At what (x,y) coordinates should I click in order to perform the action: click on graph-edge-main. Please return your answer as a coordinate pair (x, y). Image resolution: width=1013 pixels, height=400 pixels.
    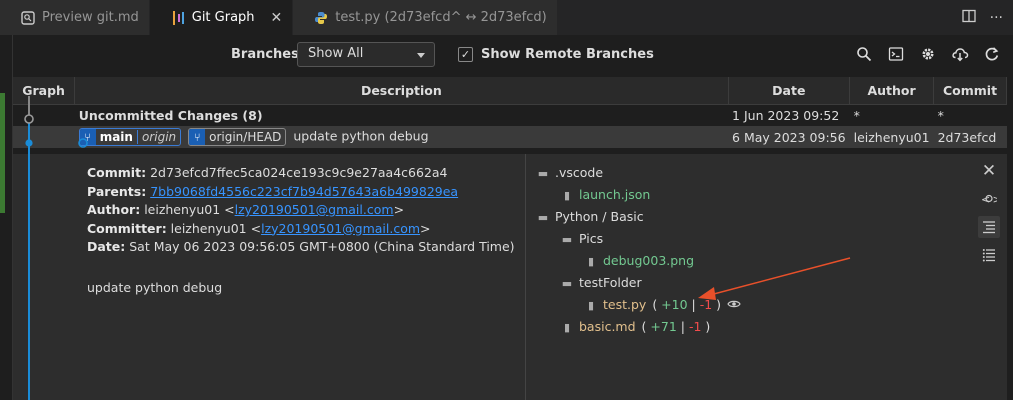
    Looking at the image, I should click on (29, 259).